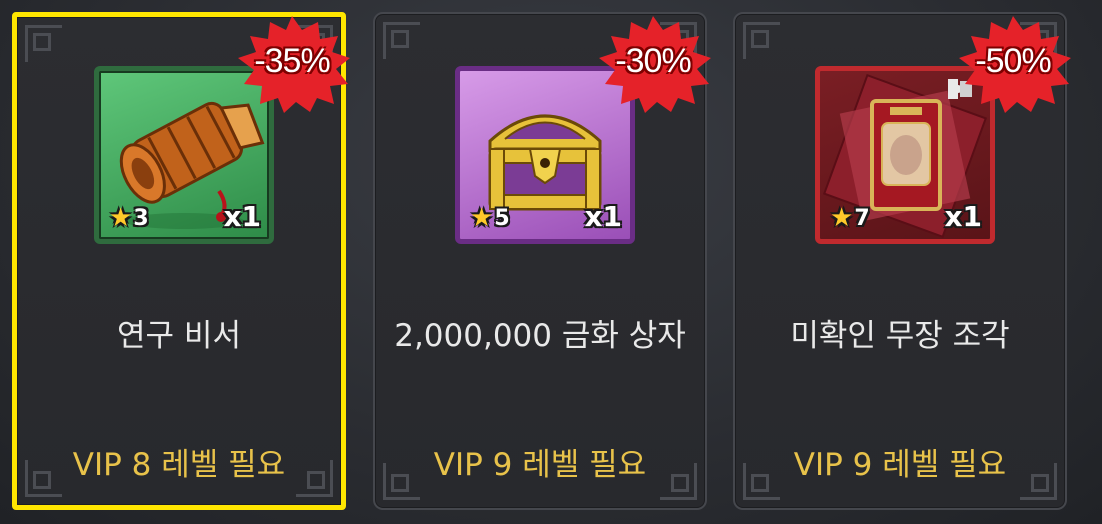 This screenshot has height=524, width=1102. I want to click on item-name: 연구 비서, so click(179, 336).